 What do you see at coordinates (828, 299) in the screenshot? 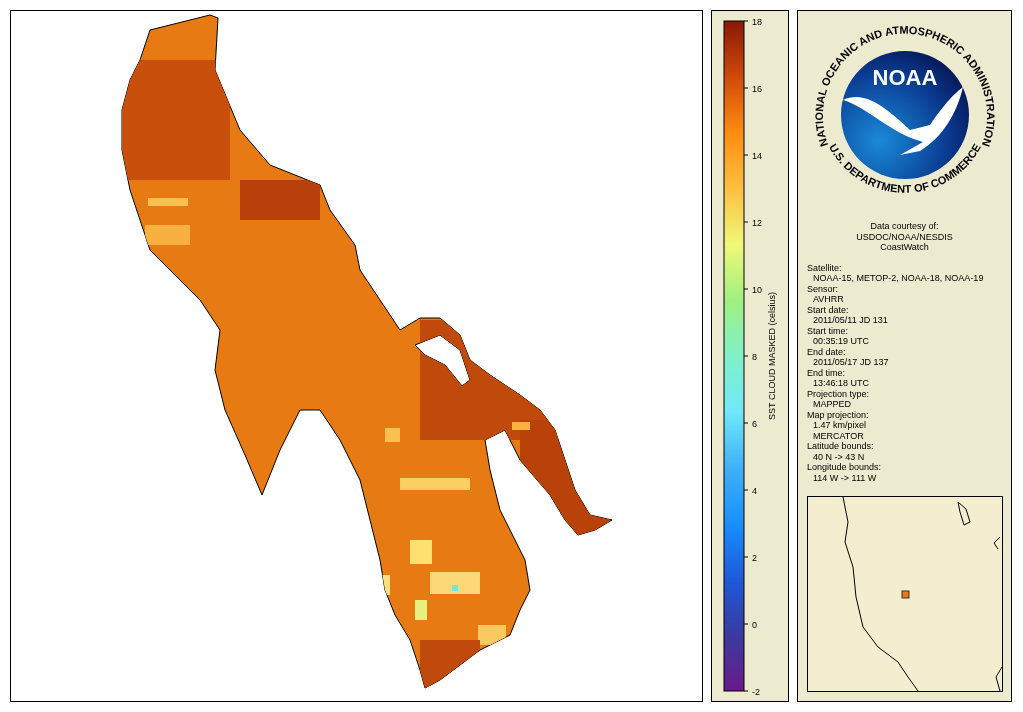
I see `field-value: AVHRR` at bounding box center [828, 299].